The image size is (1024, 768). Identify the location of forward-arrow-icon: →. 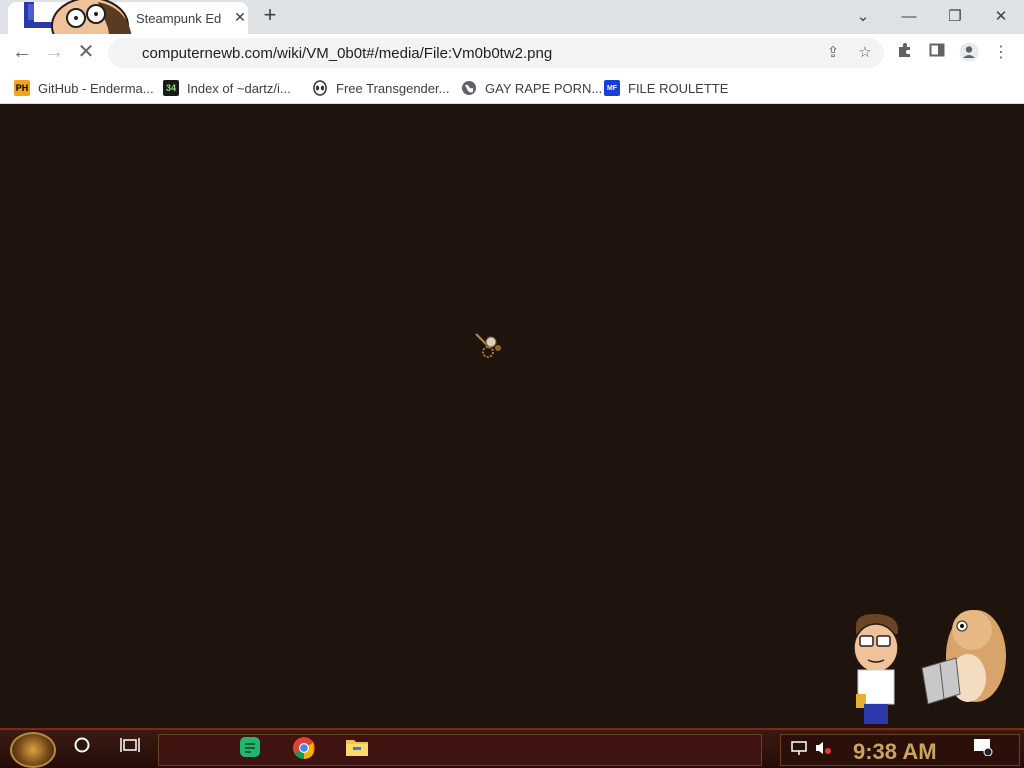
(54, 53).